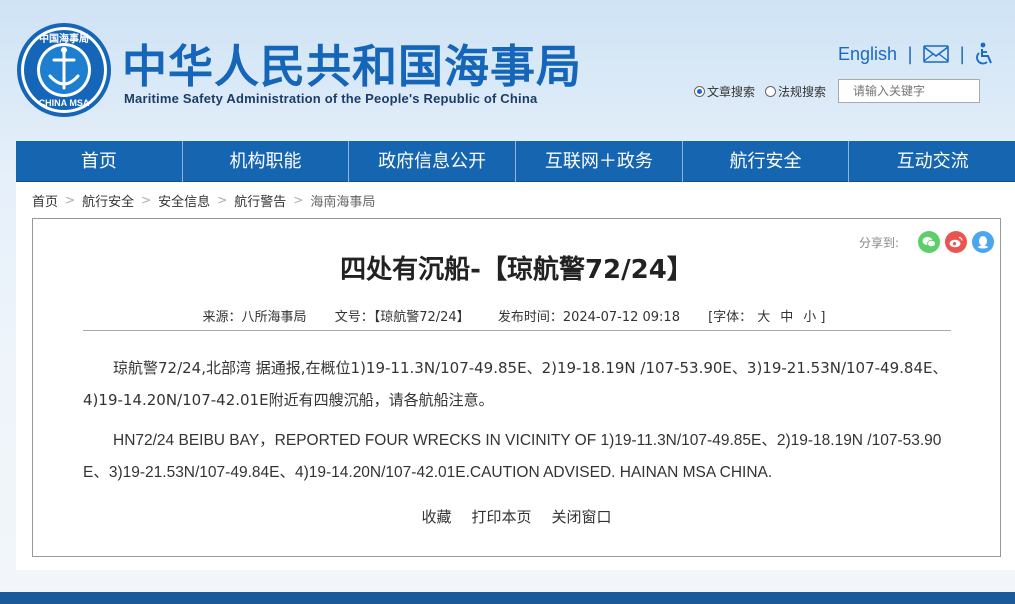 The width and height of the screenshot is (1015, 604). I want to click on nav-item-gov-info: 政府信息公开, so click(433, 161).